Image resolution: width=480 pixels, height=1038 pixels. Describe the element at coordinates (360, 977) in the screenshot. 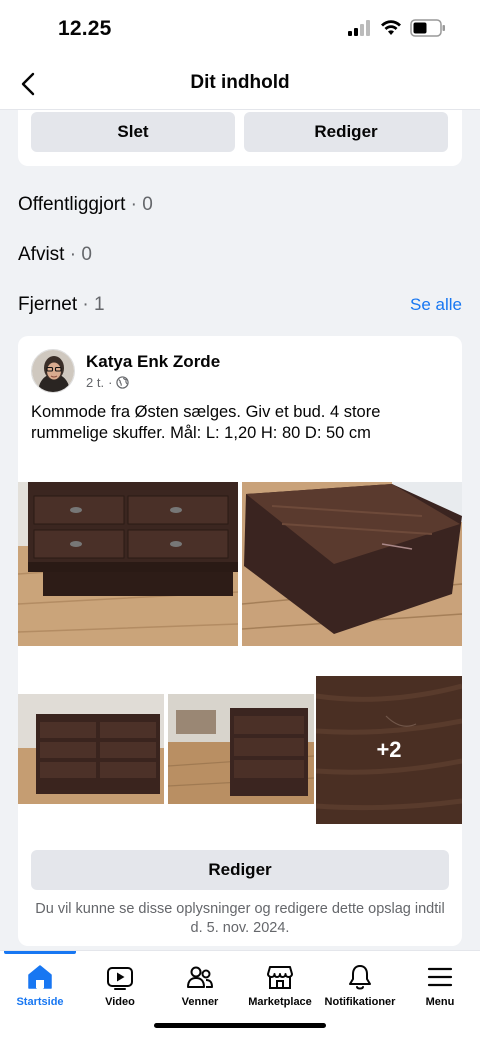

I see `bell-icon` at that location.